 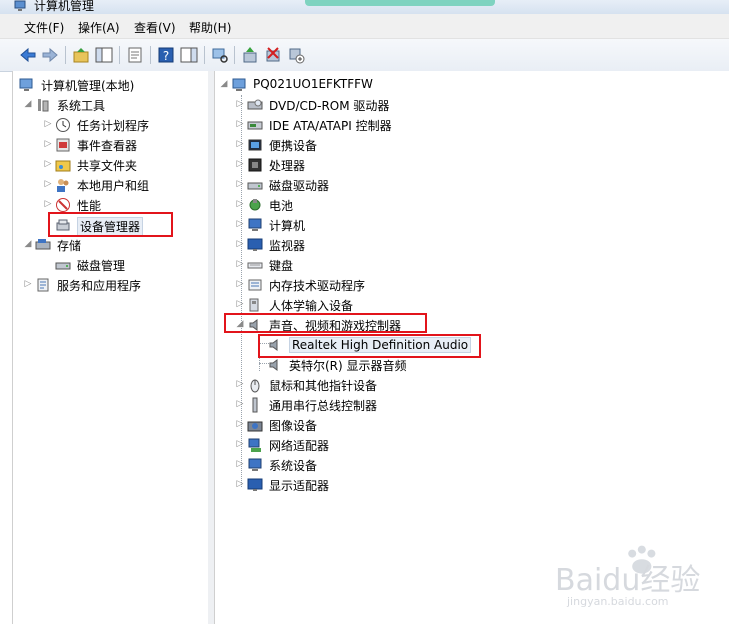 I want to click on dvd-drive-icon, so click(x=255, y=105).